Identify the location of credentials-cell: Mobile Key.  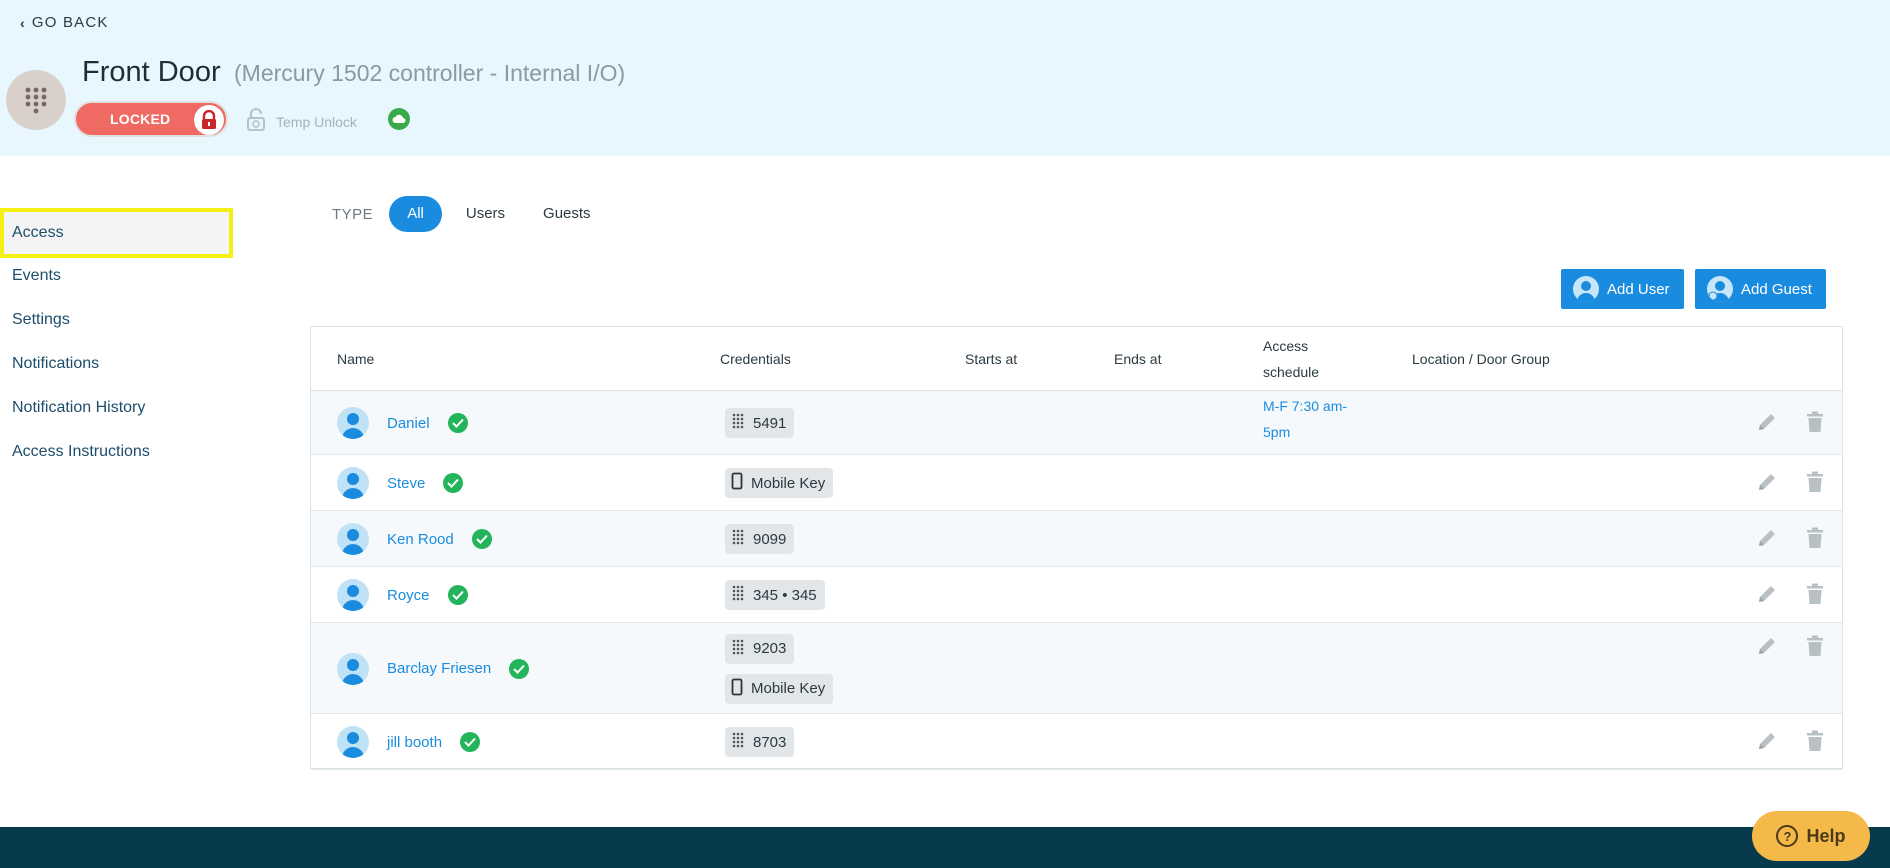
(779, 483).